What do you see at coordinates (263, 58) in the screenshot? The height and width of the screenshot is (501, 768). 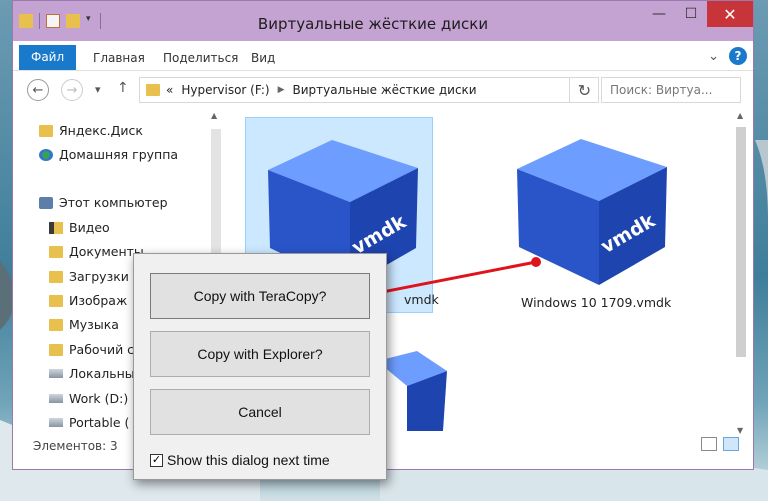 I see `tab-view: Вид` at bounding box center [263, 58].